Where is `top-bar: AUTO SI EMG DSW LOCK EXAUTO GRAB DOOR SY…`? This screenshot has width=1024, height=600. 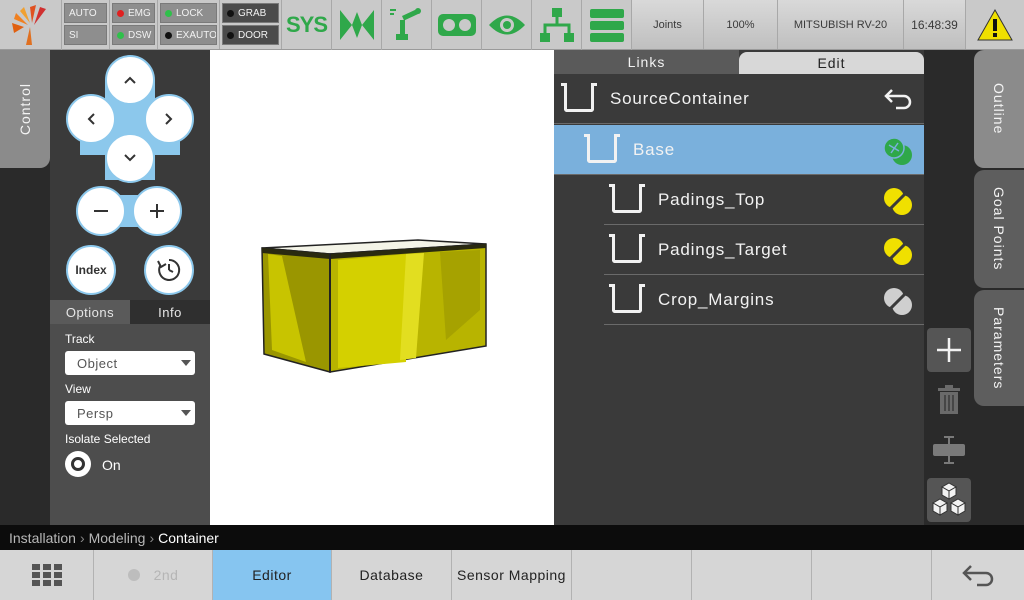 top-bar: AUTO SI EMG DSW LOCK EXAUTO GRAB DOOR SY… is located at coordinates (512, 25).